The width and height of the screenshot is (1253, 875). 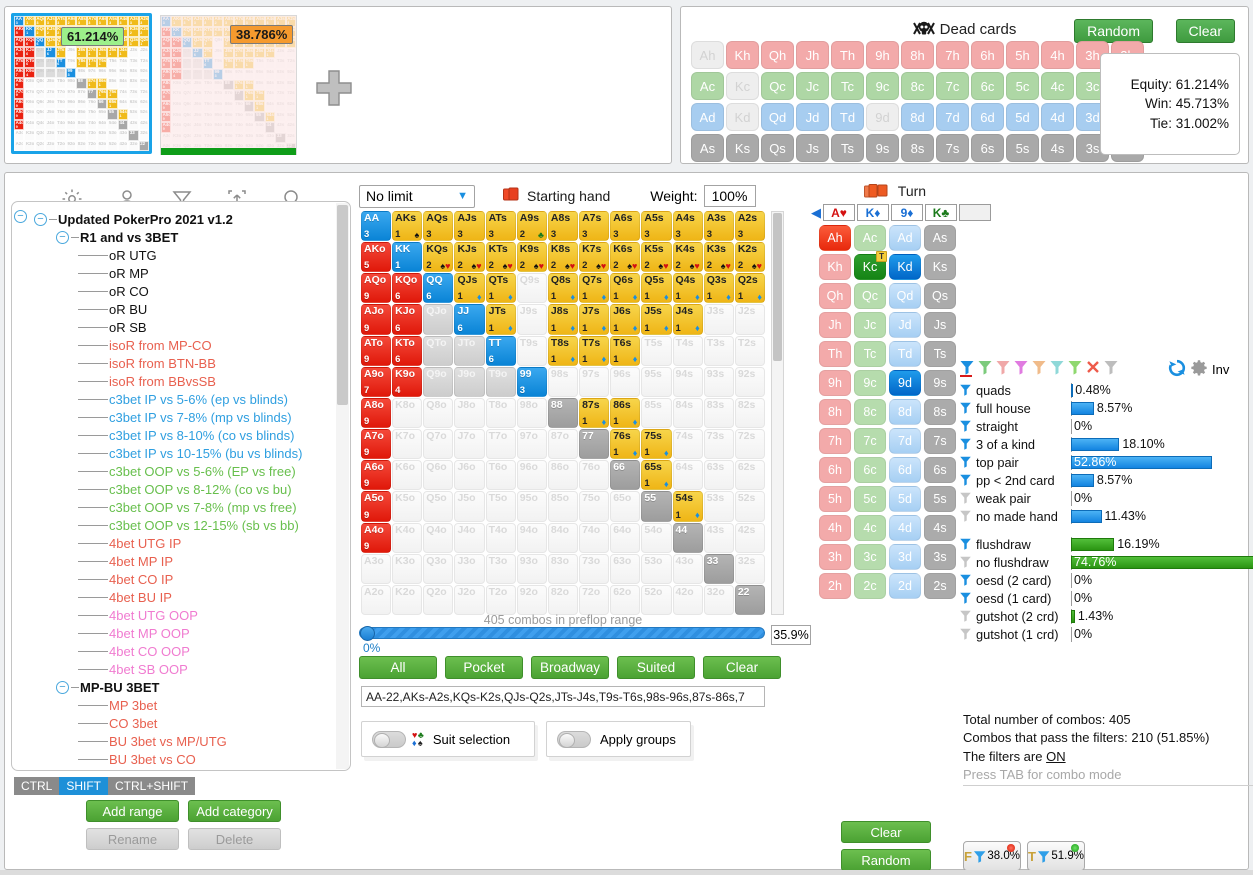 What do you see at coordinates (656, 444) in the screenshot?
I see `matrix-cell-75s: 75s 1 ♦` at bounding box center [656, 444].